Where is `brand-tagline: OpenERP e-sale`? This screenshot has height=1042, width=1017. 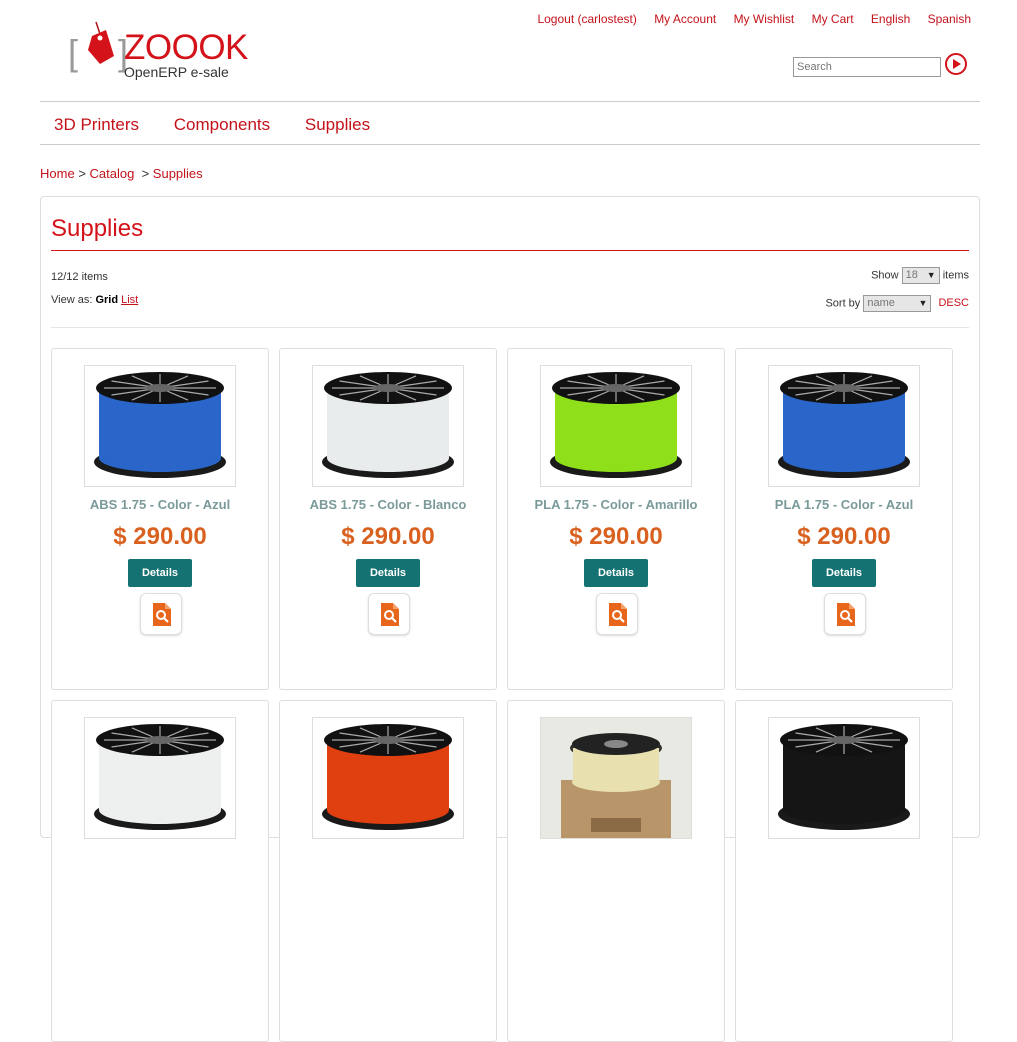 brand-tagline: OpenERP e-sale is located at coordinates (176, 72).